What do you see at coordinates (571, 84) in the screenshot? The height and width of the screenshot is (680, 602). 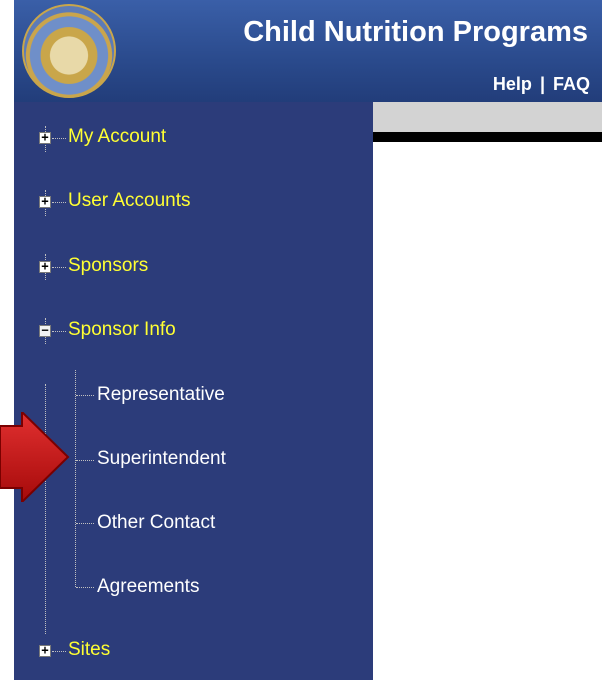 I see `faq-link: FAQ` at bounding box center [571, 84].